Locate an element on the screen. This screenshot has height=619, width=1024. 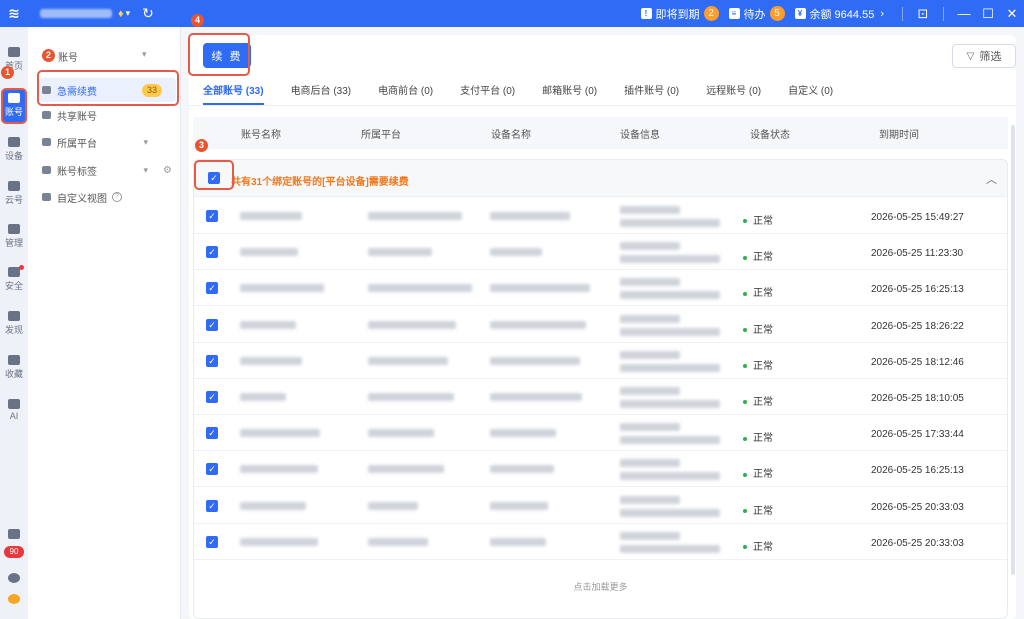
tab-email: 邮箱账号 (0) is located at coordinates (569, 94).